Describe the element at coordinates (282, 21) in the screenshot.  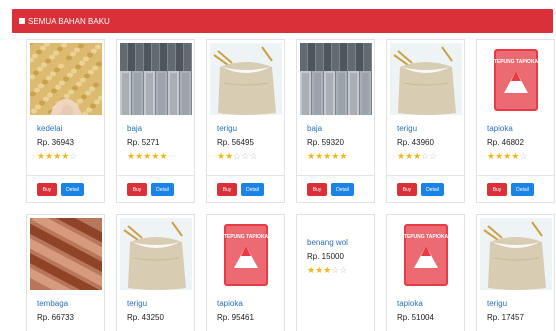
I see `section-header: SEMUA BAHAN BAKU` at that location.